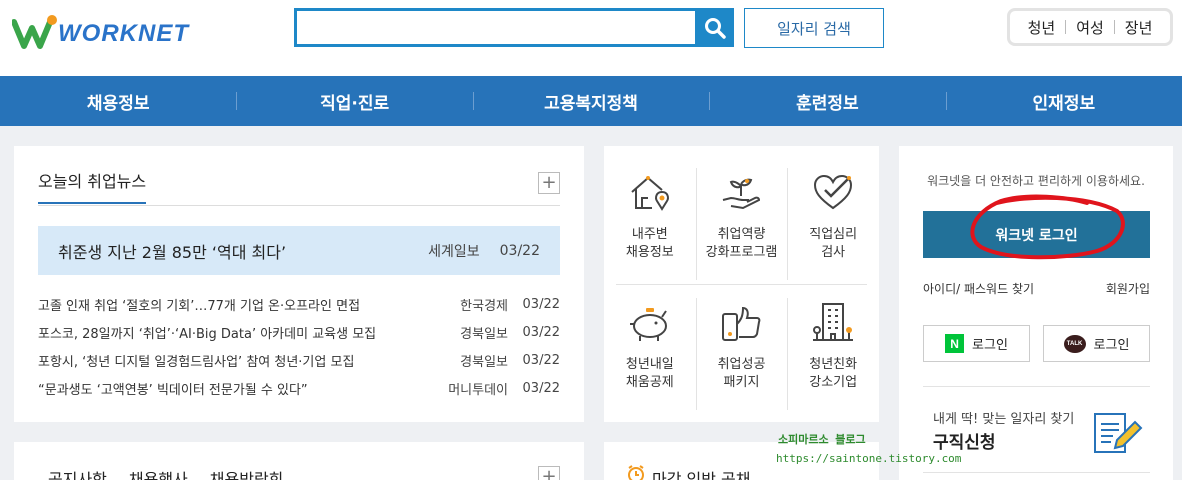 The image size is (1182, 480). What do you see at coordinates (299, 461) in the screenshot?
I see `notice-panel: 공지사항 채용행사 채용박람회 +` at bounding box center [299, 461].